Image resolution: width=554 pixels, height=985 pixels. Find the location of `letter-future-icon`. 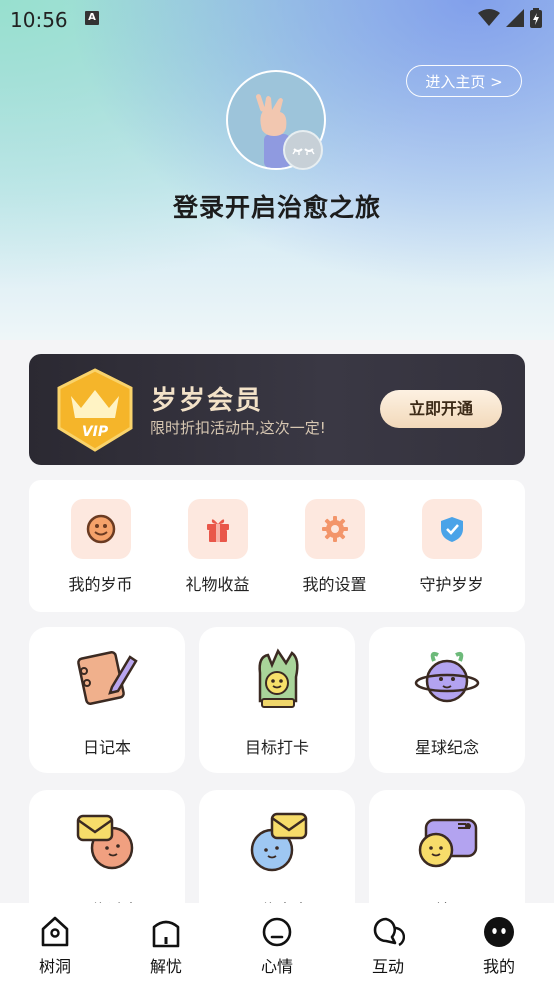

letter-future-icon is located at coordinates (279, 842).